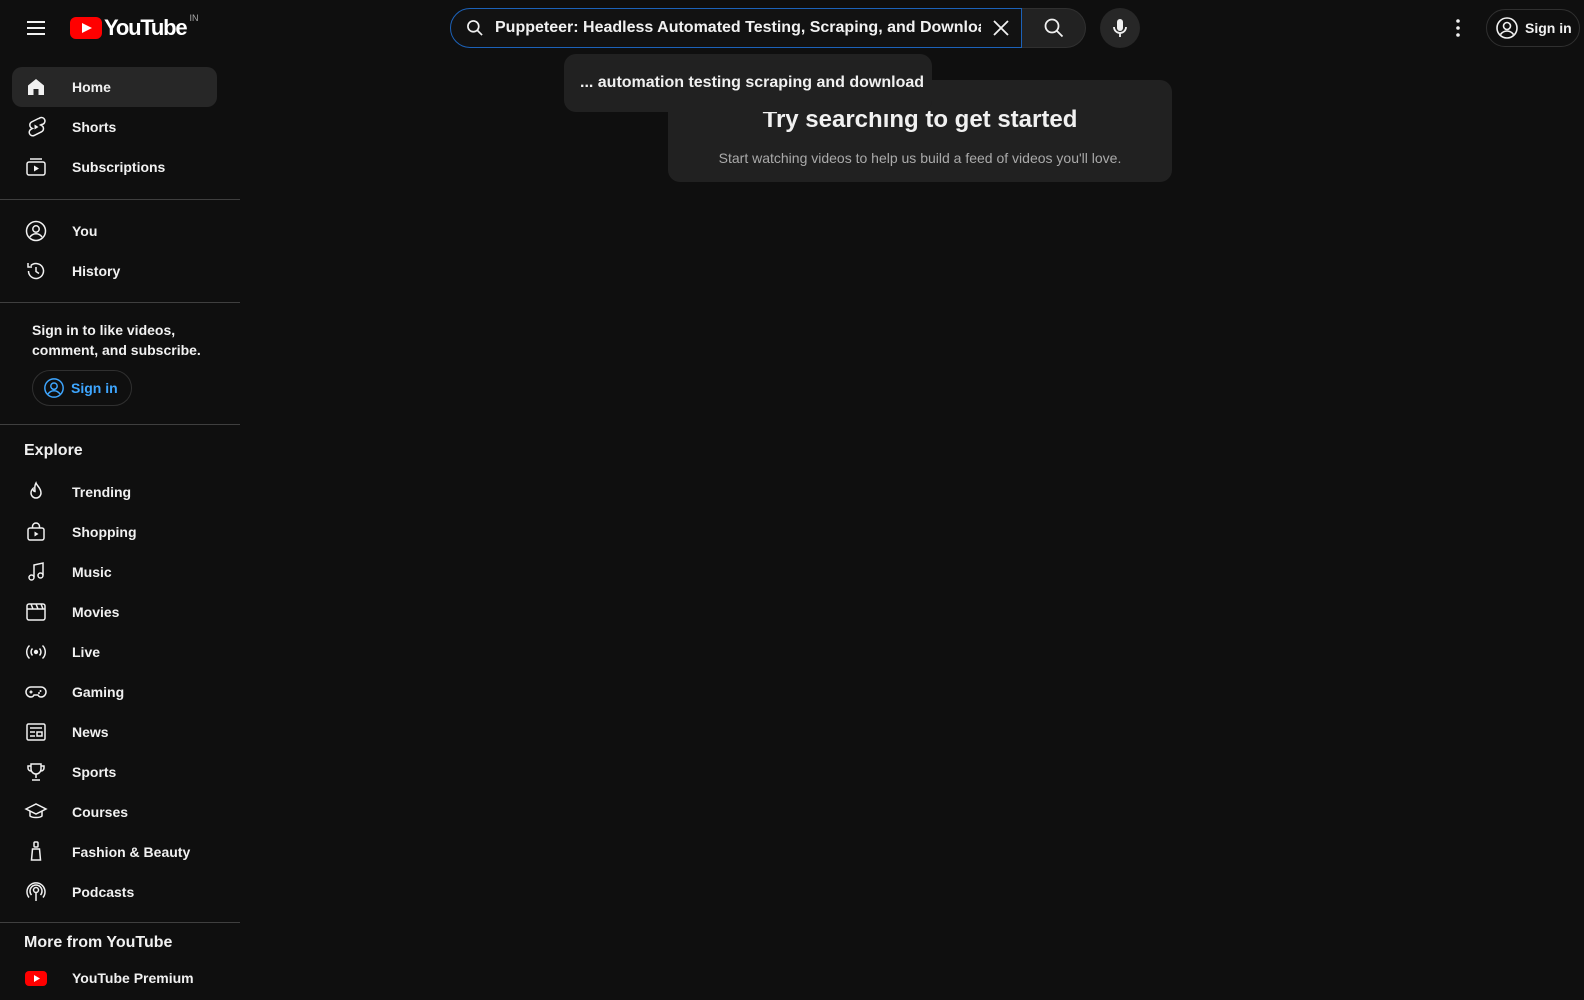  I want to click on sign-in-button: Sign in, so click(1533, 28).